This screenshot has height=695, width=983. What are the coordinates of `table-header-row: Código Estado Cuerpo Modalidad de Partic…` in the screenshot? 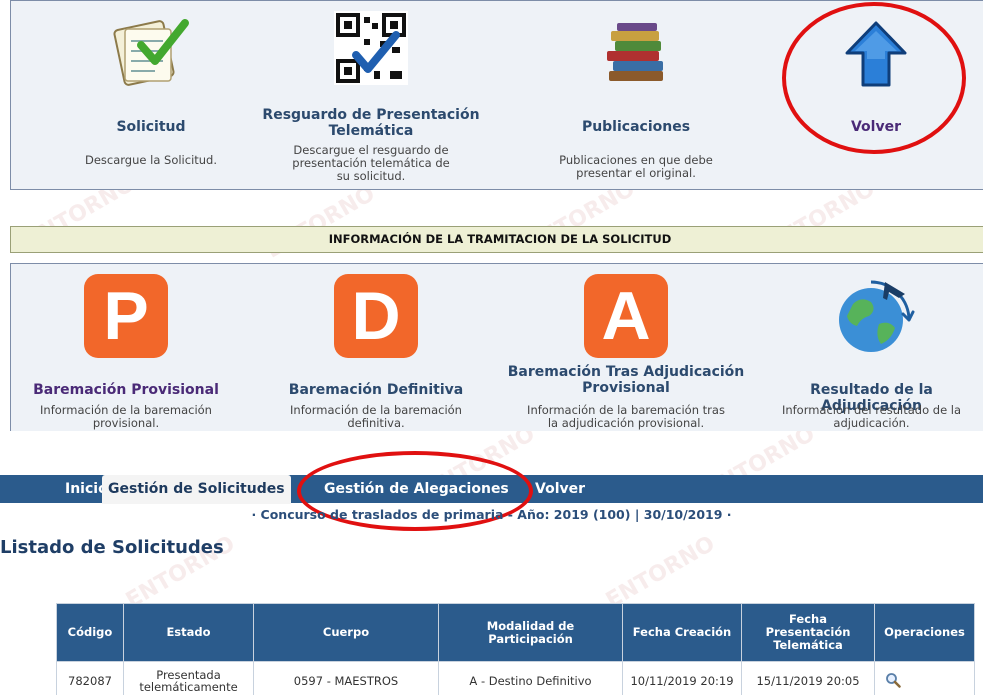 It's located at (515, 632).